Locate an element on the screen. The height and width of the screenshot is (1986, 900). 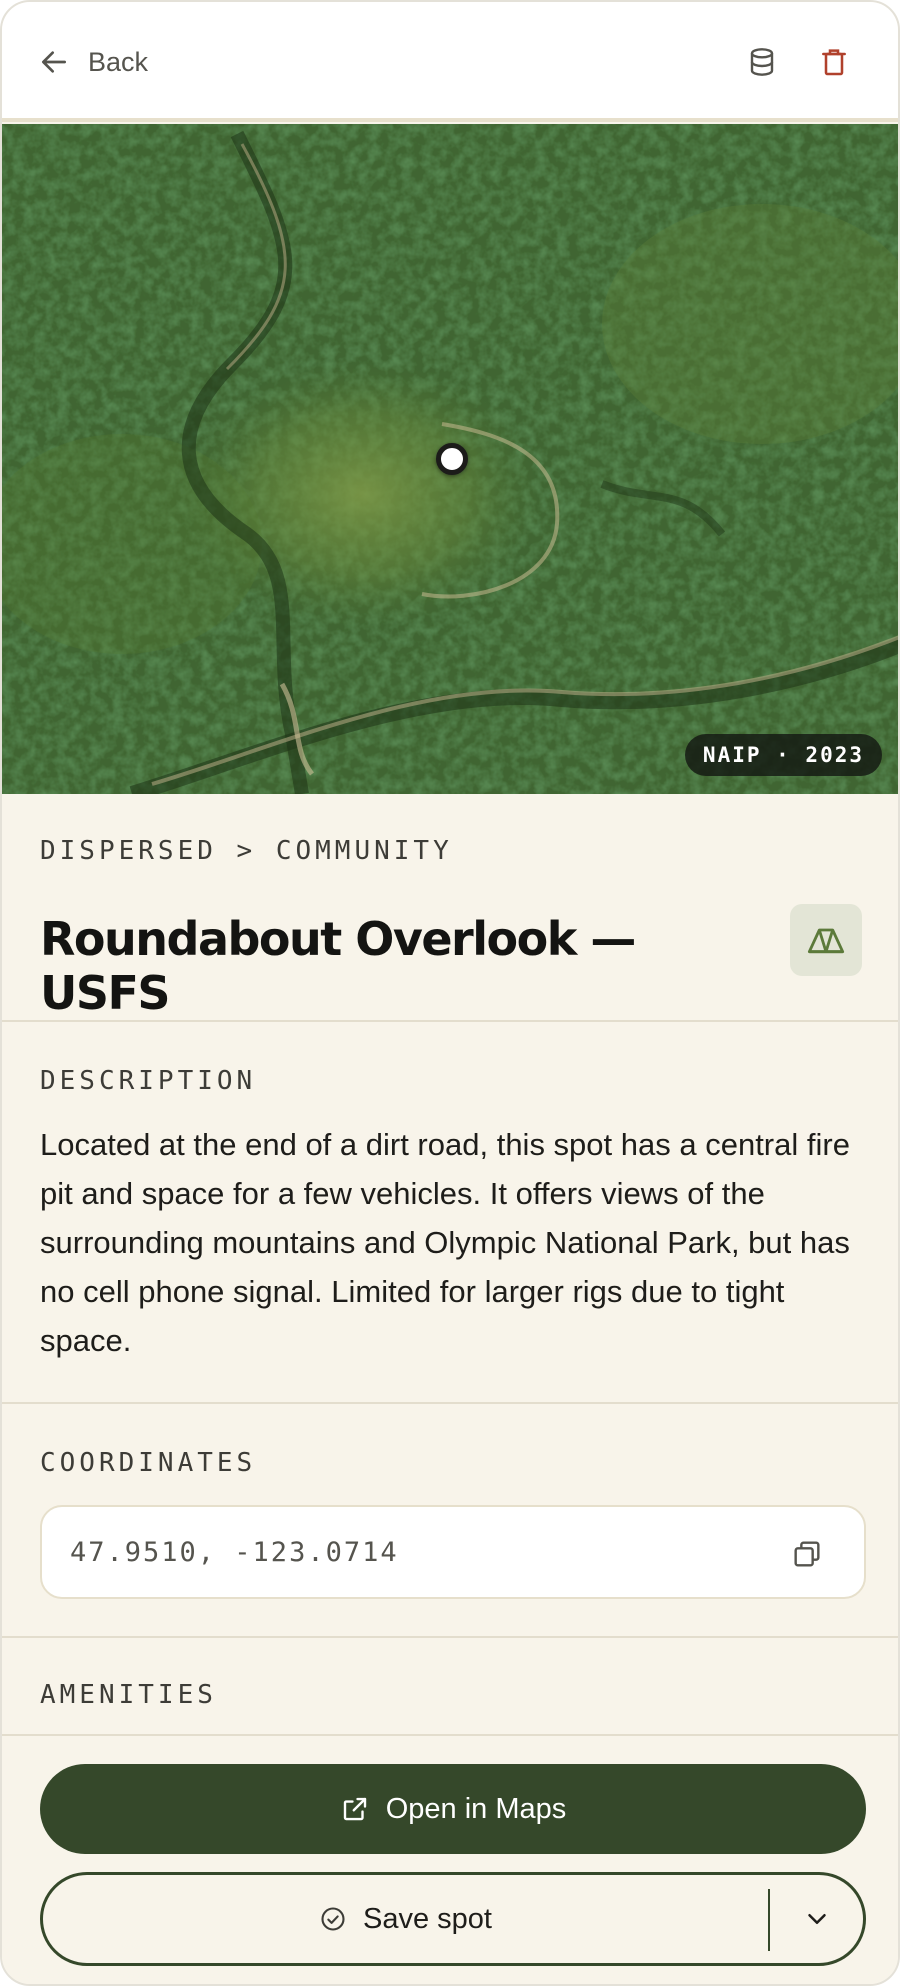
chevron-down-icon is located at coordinates (816, 1919).